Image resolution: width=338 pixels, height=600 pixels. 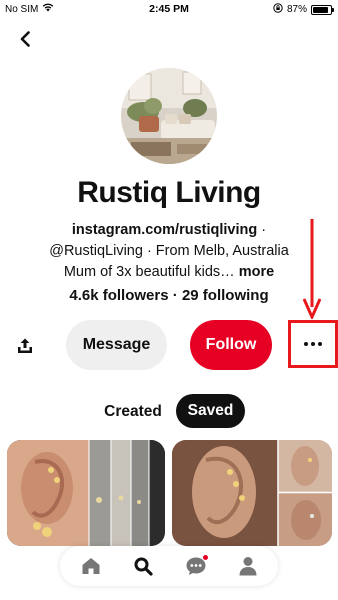 I want to click on battery-fill, so click(x=320, y=9).